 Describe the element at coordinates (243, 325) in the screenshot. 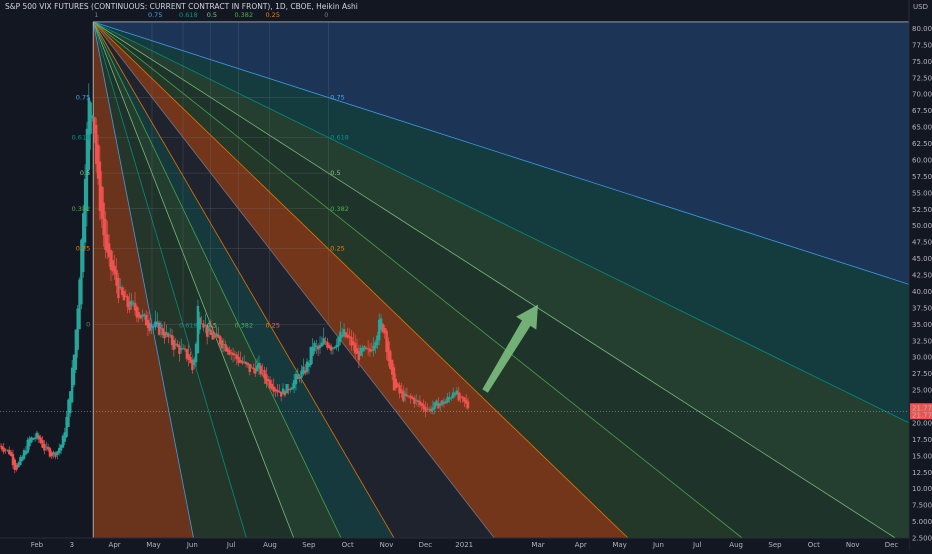

I see `fan-mid-level-label: 0.382` at that location.